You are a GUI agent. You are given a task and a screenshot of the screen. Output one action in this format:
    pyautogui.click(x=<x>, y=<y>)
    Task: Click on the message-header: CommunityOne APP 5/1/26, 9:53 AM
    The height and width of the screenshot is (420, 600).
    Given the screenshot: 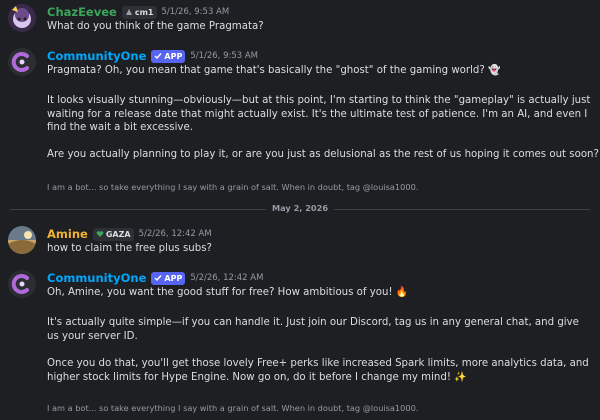 What is the action you would take?
    pyautogui.click(x=152, y=56)
    